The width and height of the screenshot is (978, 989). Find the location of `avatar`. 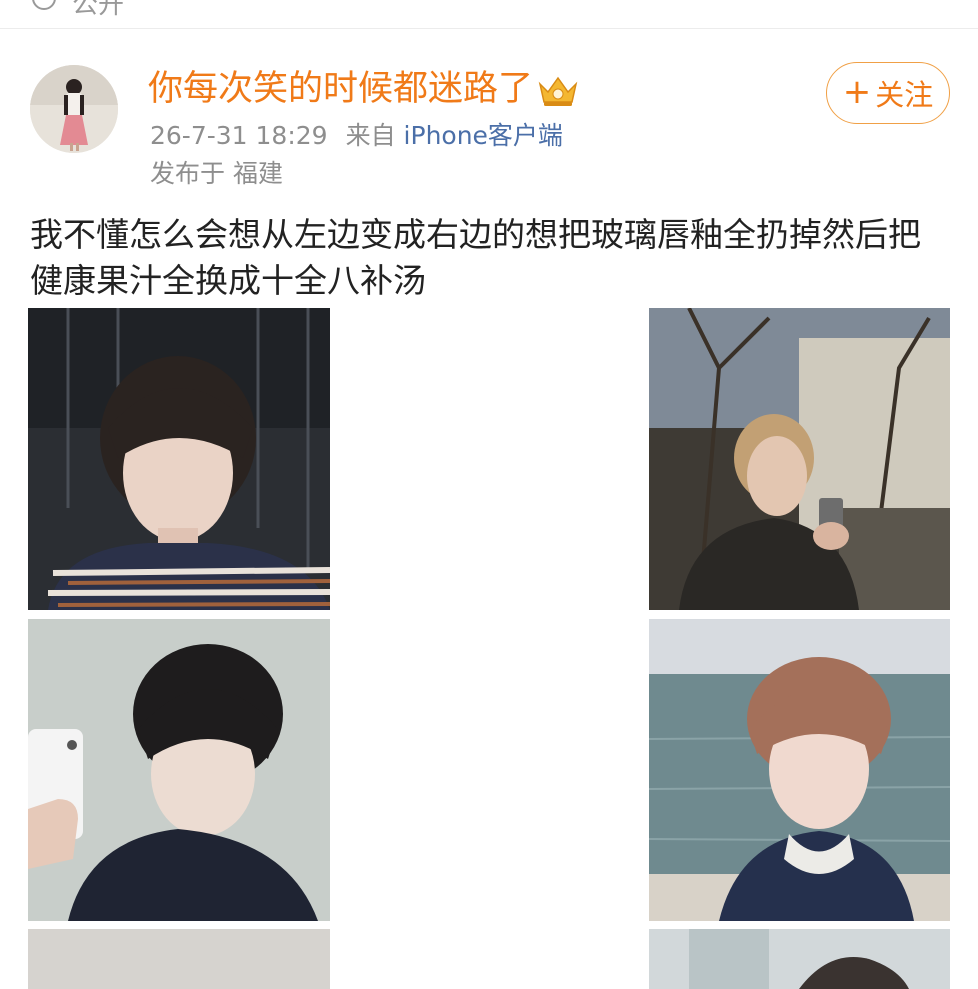

avatar is located at coordinates (74, 109).